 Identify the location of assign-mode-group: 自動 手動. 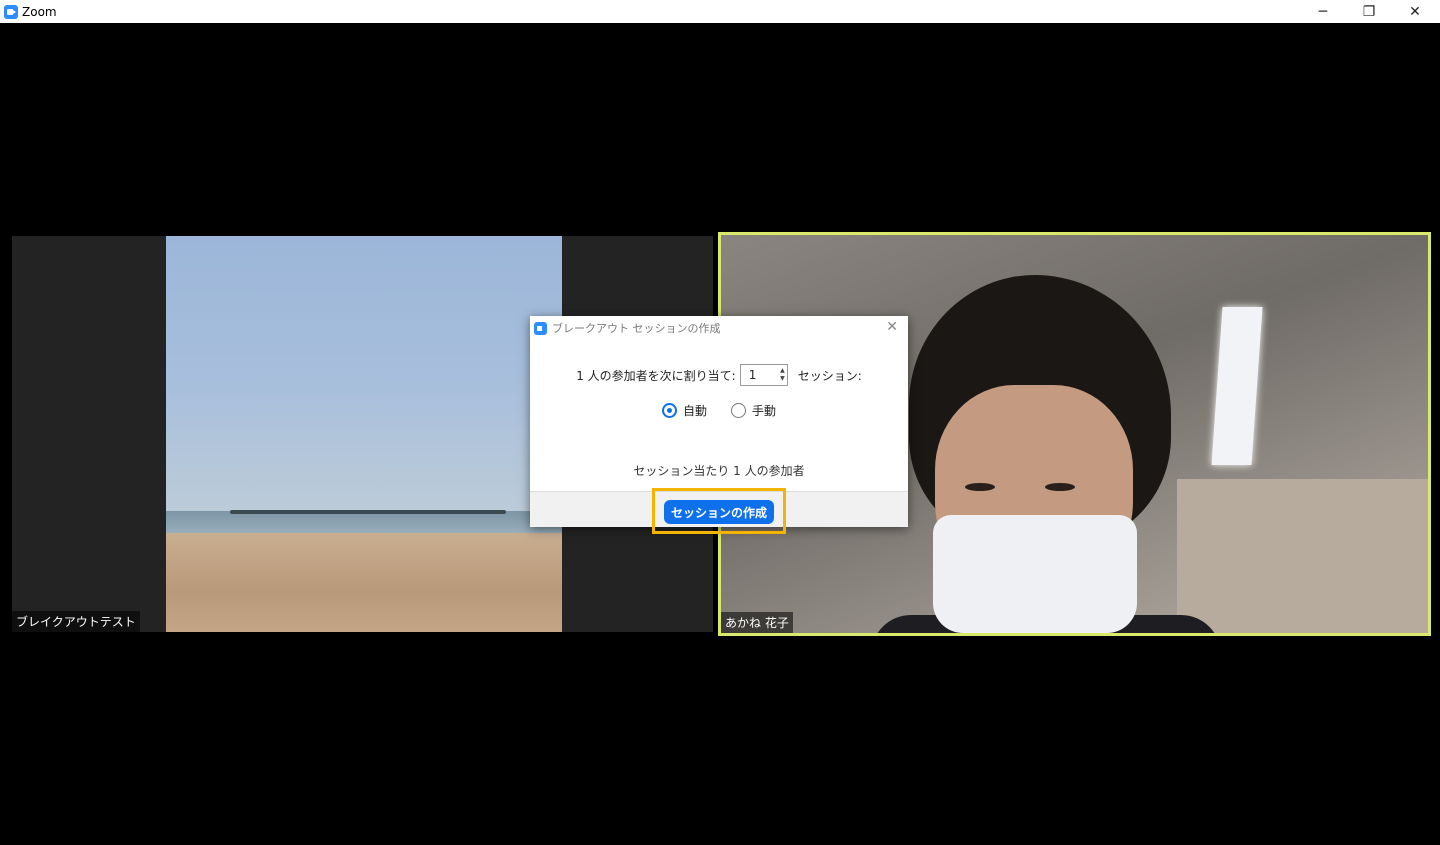
(719, 410).